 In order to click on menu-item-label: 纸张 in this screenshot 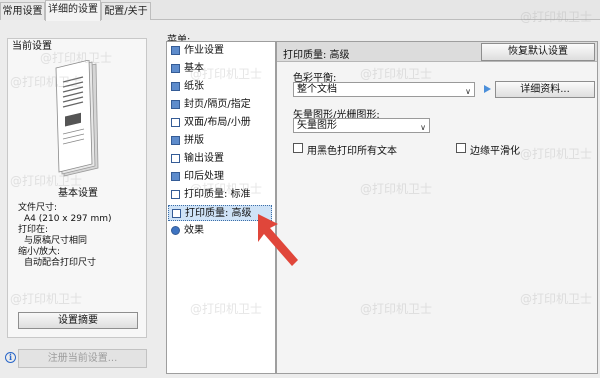, I will do `click(194, 86)`.